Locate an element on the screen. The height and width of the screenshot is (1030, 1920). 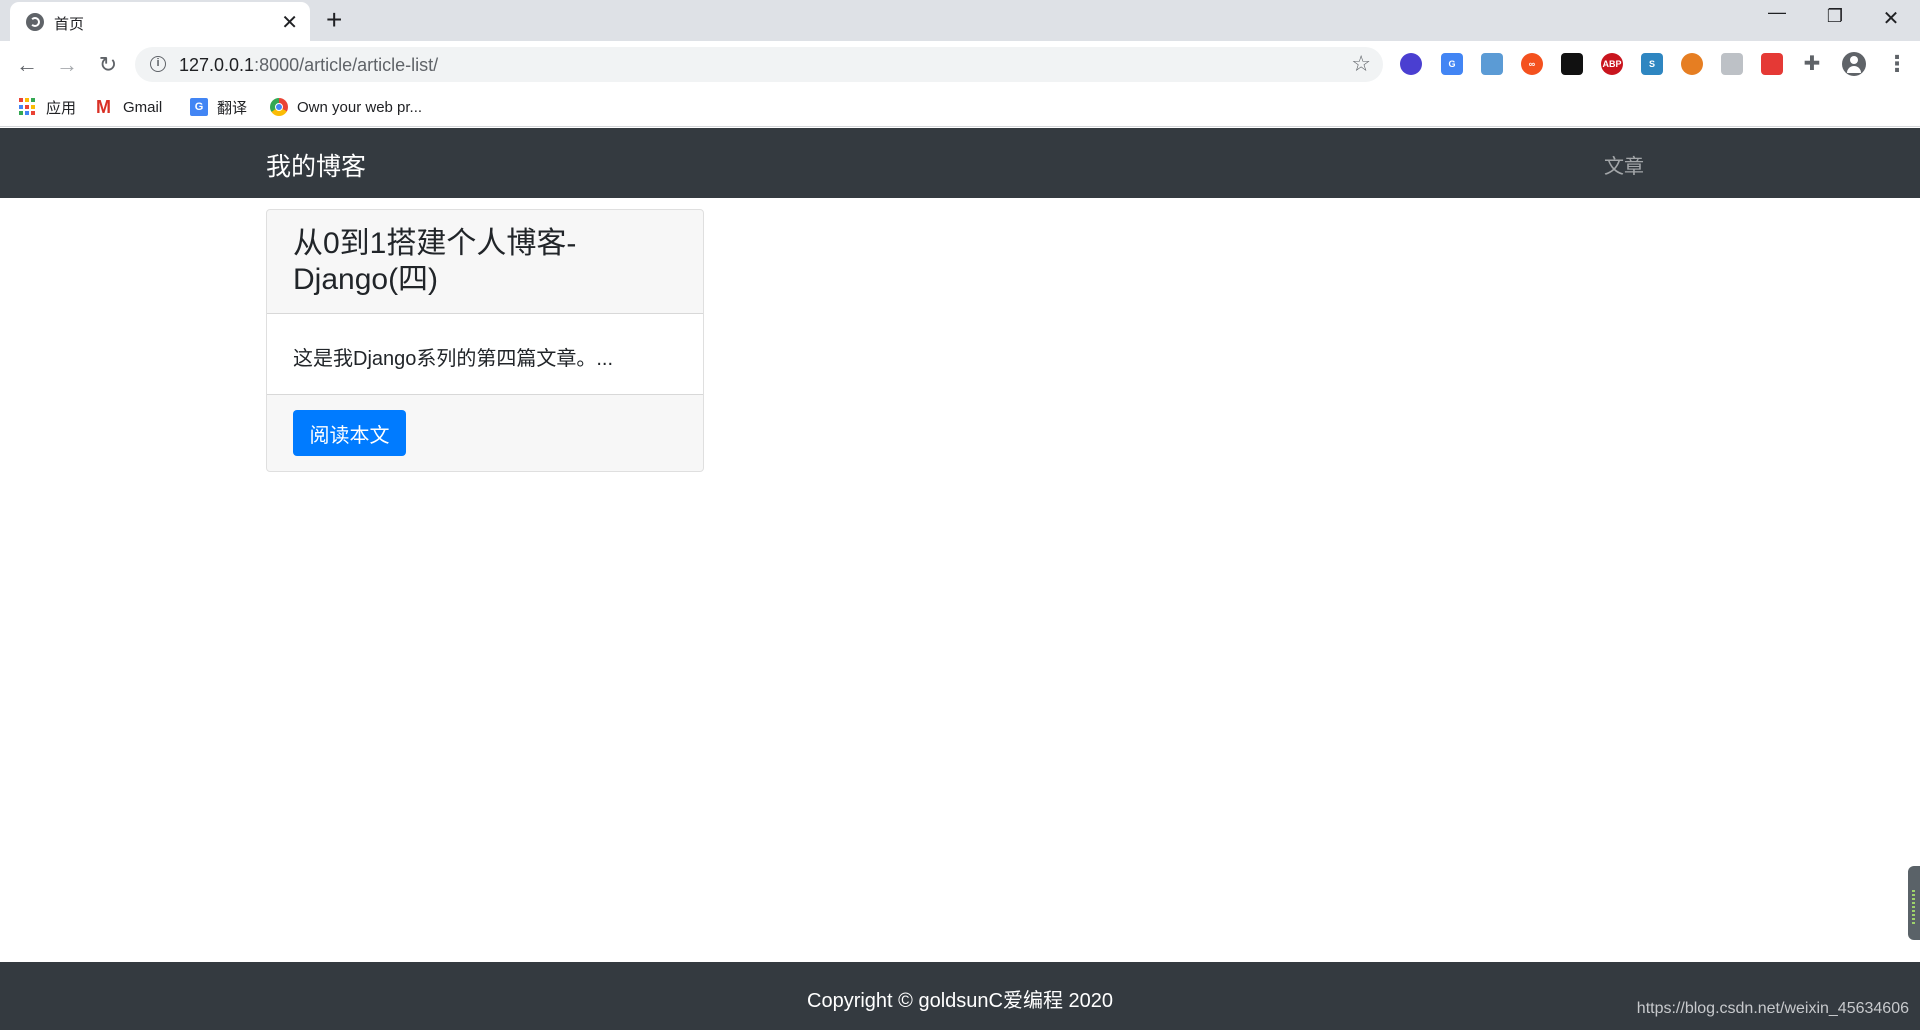
copyright-text: Copyright © goldsunC爱编程 2020 is located at coordinates (960, 1001).